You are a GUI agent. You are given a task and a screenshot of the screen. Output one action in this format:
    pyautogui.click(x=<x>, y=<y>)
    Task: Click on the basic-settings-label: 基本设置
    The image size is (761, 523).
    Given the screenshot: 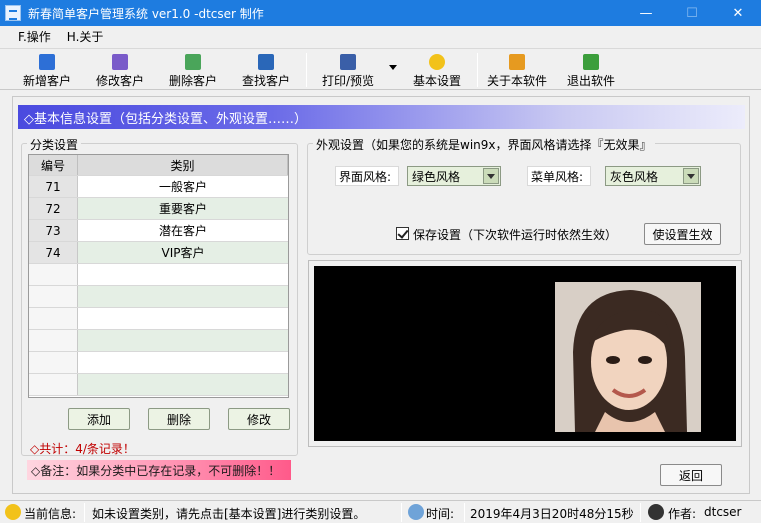 What is the action you would take?
    pyautogui.click(x=436, y=81)
    